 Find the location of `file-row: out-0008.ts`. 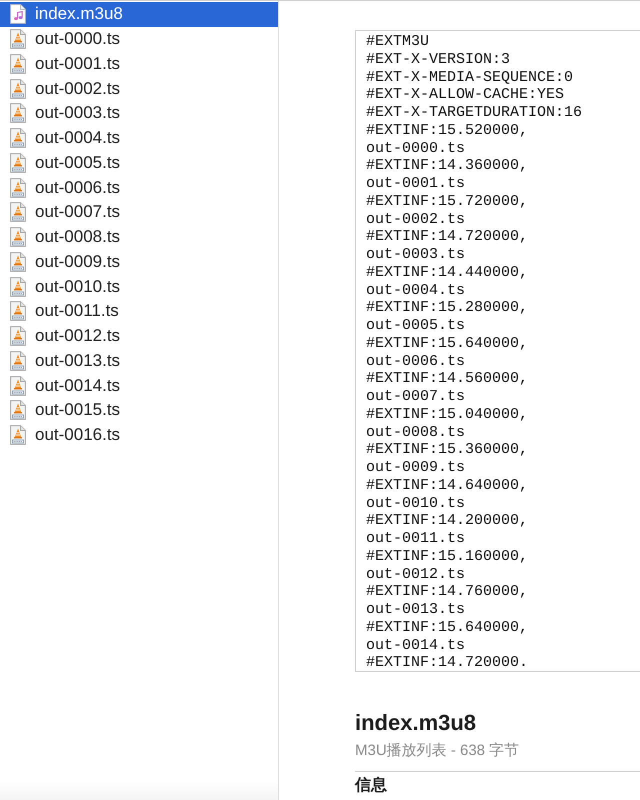

file-row: out-0008.ts is located at coordinates (139, 237).